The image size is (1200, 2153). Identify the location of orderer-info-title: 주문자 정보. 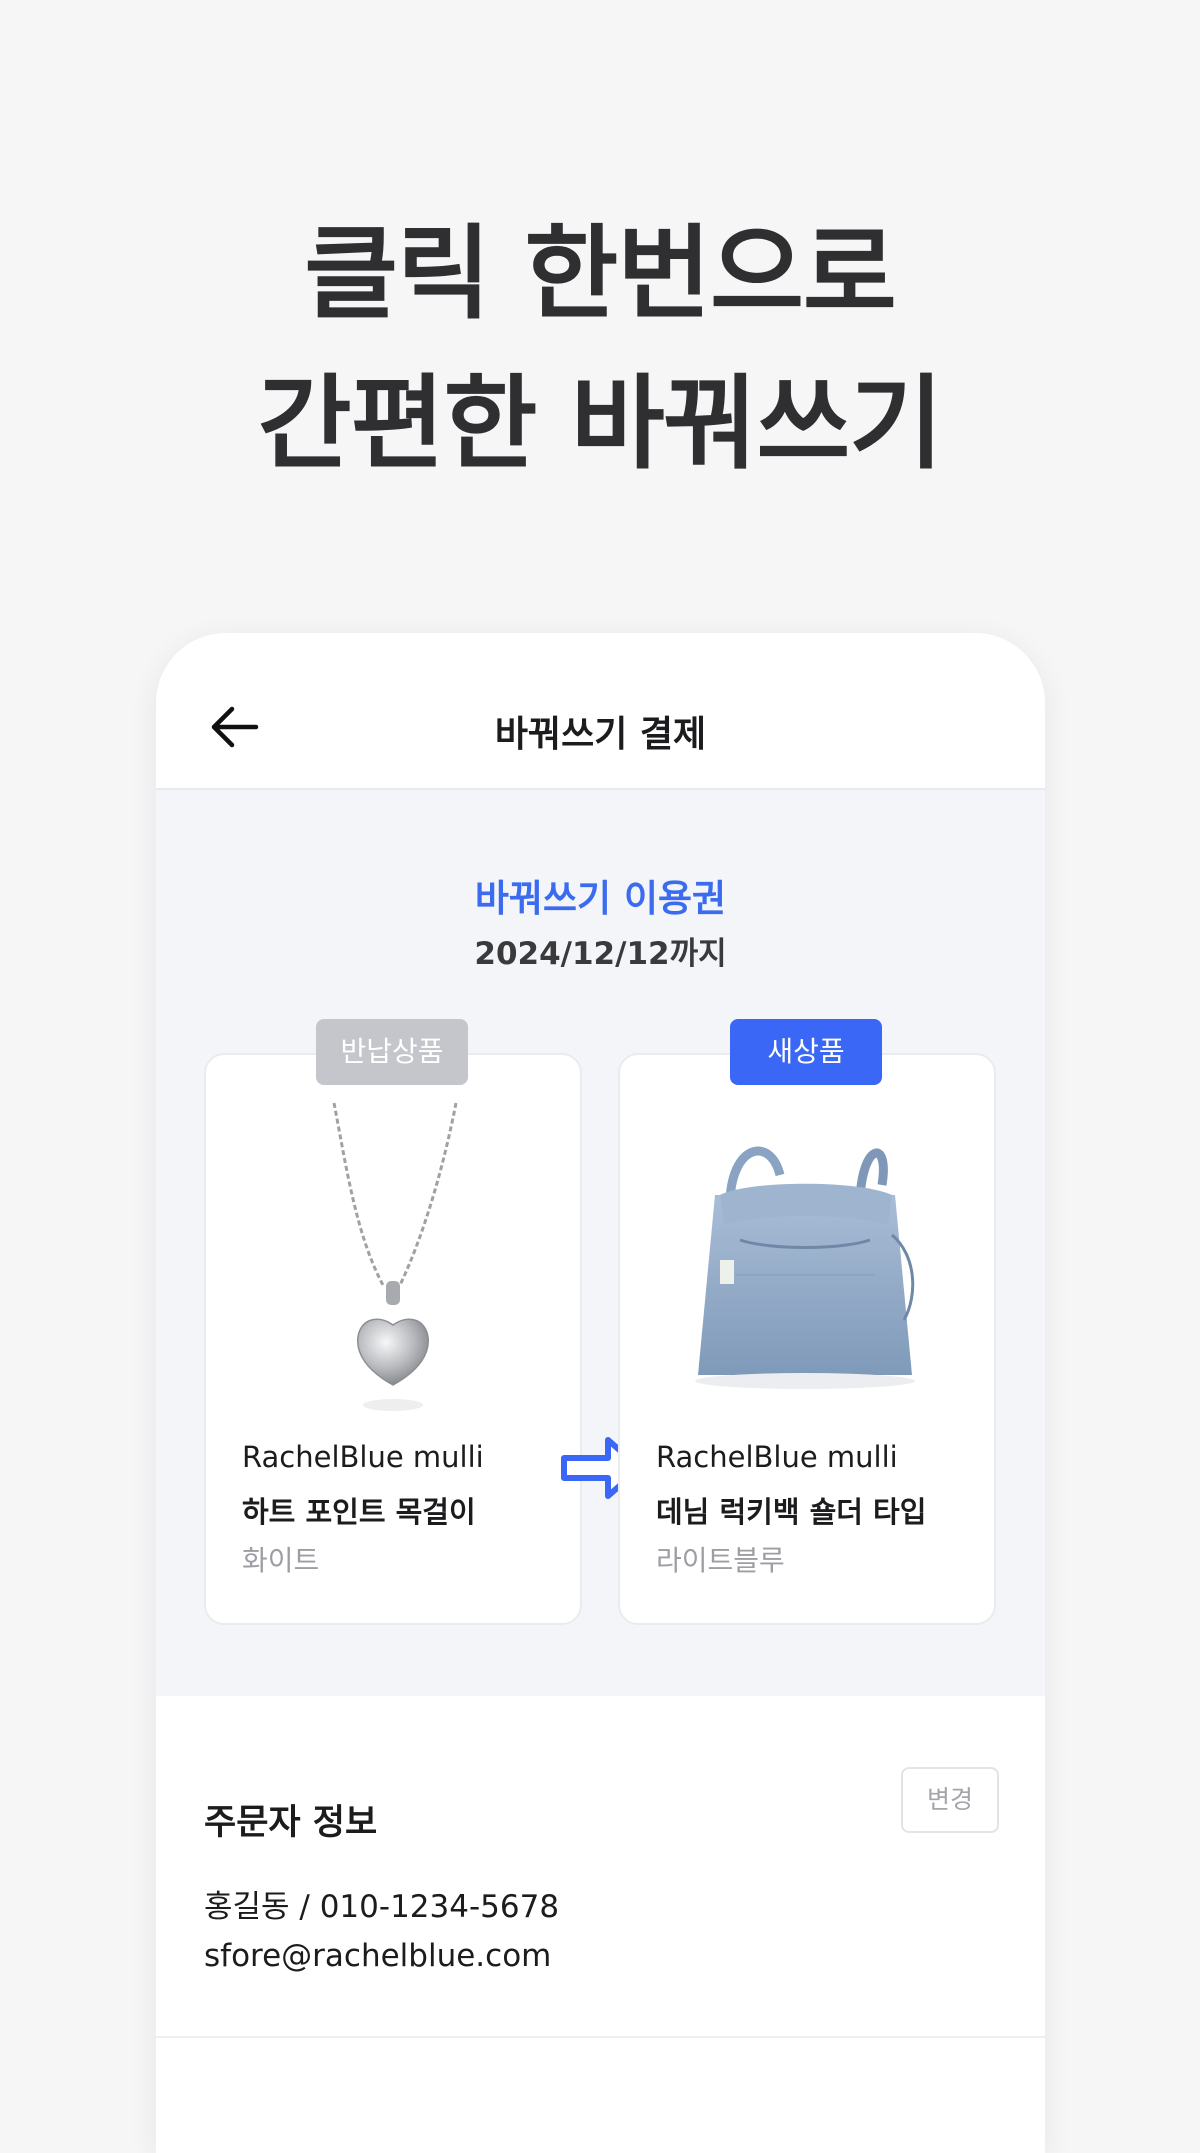
(291, 1823).